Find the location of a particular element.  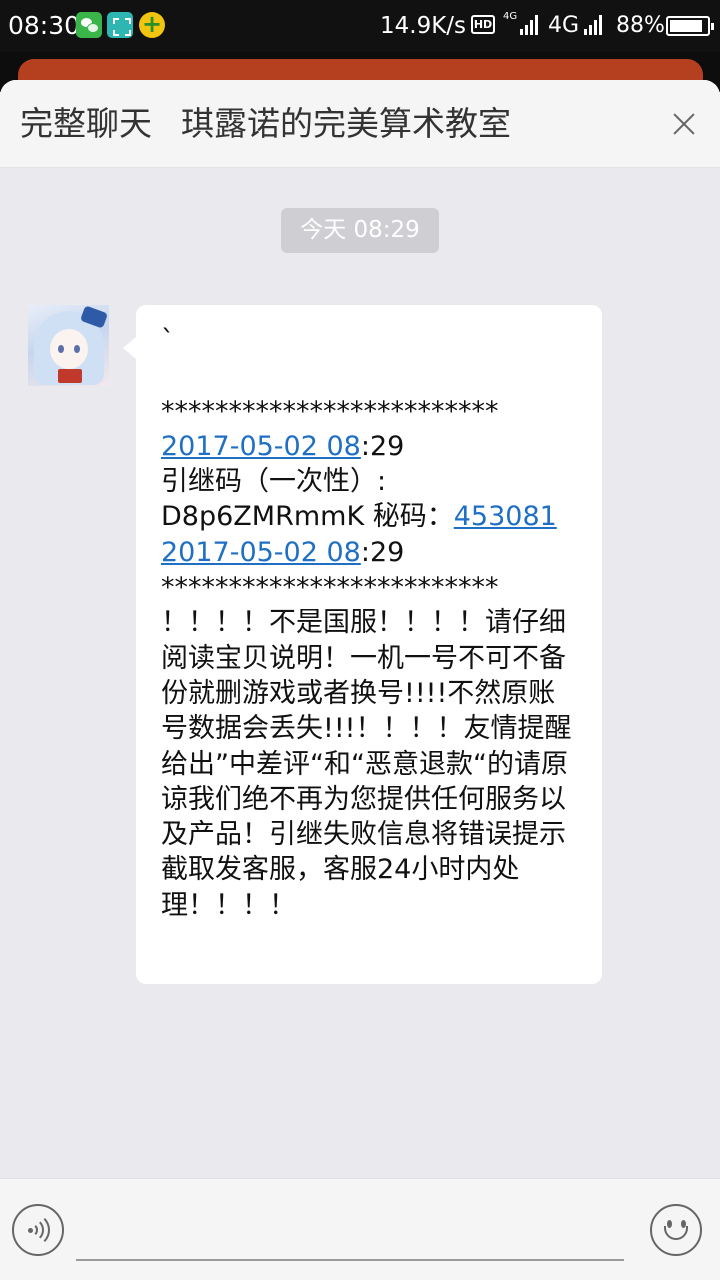

message-timestamp: 今天 08:29 is located at coordinates (360, 230).